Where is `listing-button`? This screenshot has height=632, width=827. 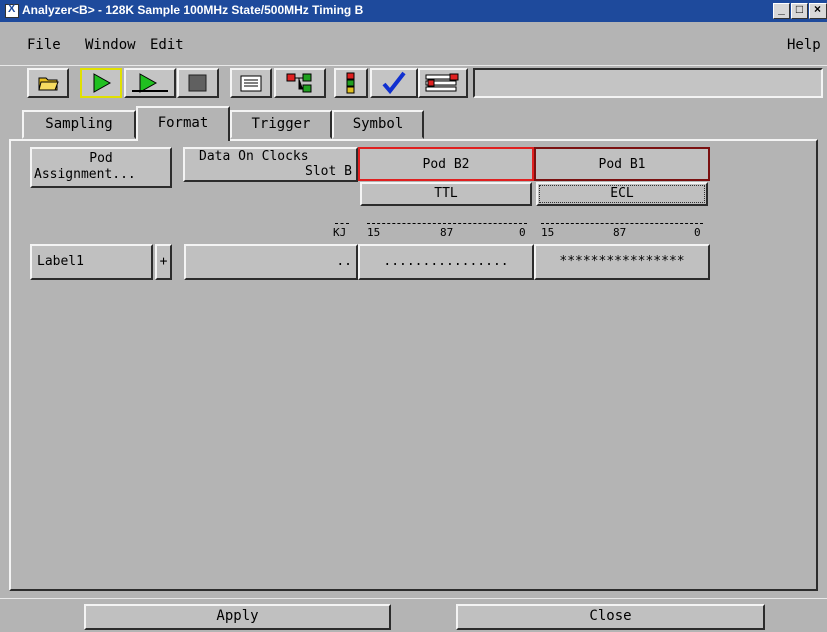
listing-button is located at coordinates (251, 83).